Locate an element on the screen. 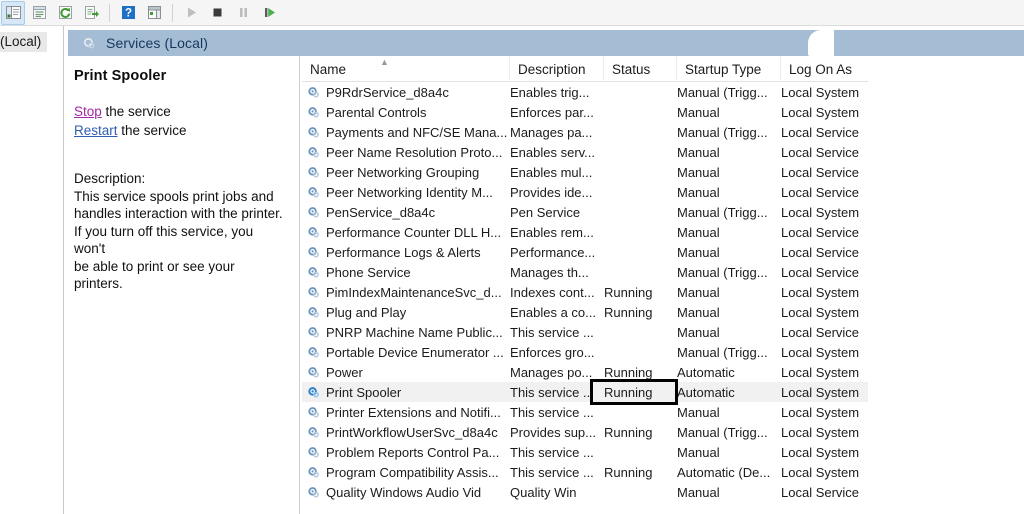 The height and width of the screenshot is (514, 1024). service-name-label: Peer Networking Grouping is located at coordinates (403, 172).